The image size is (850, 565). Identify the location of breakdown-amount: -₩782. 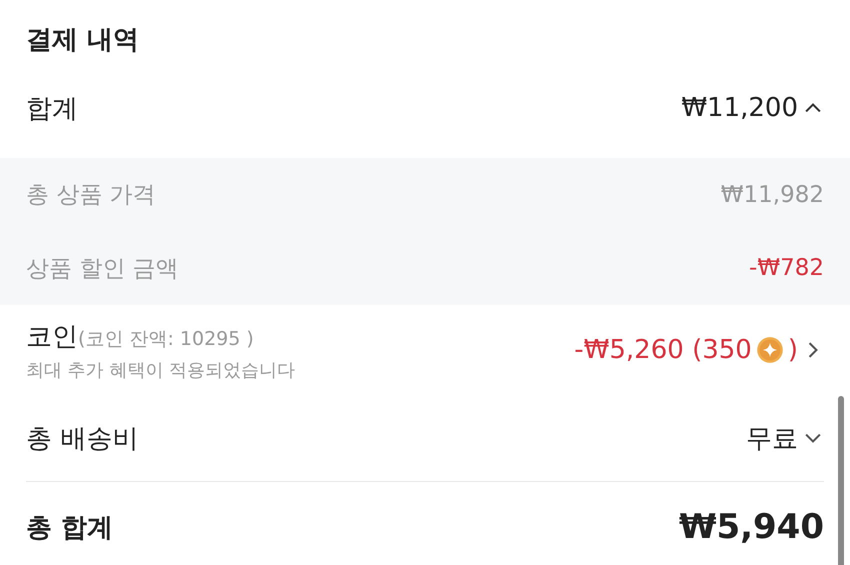
(786, 268).